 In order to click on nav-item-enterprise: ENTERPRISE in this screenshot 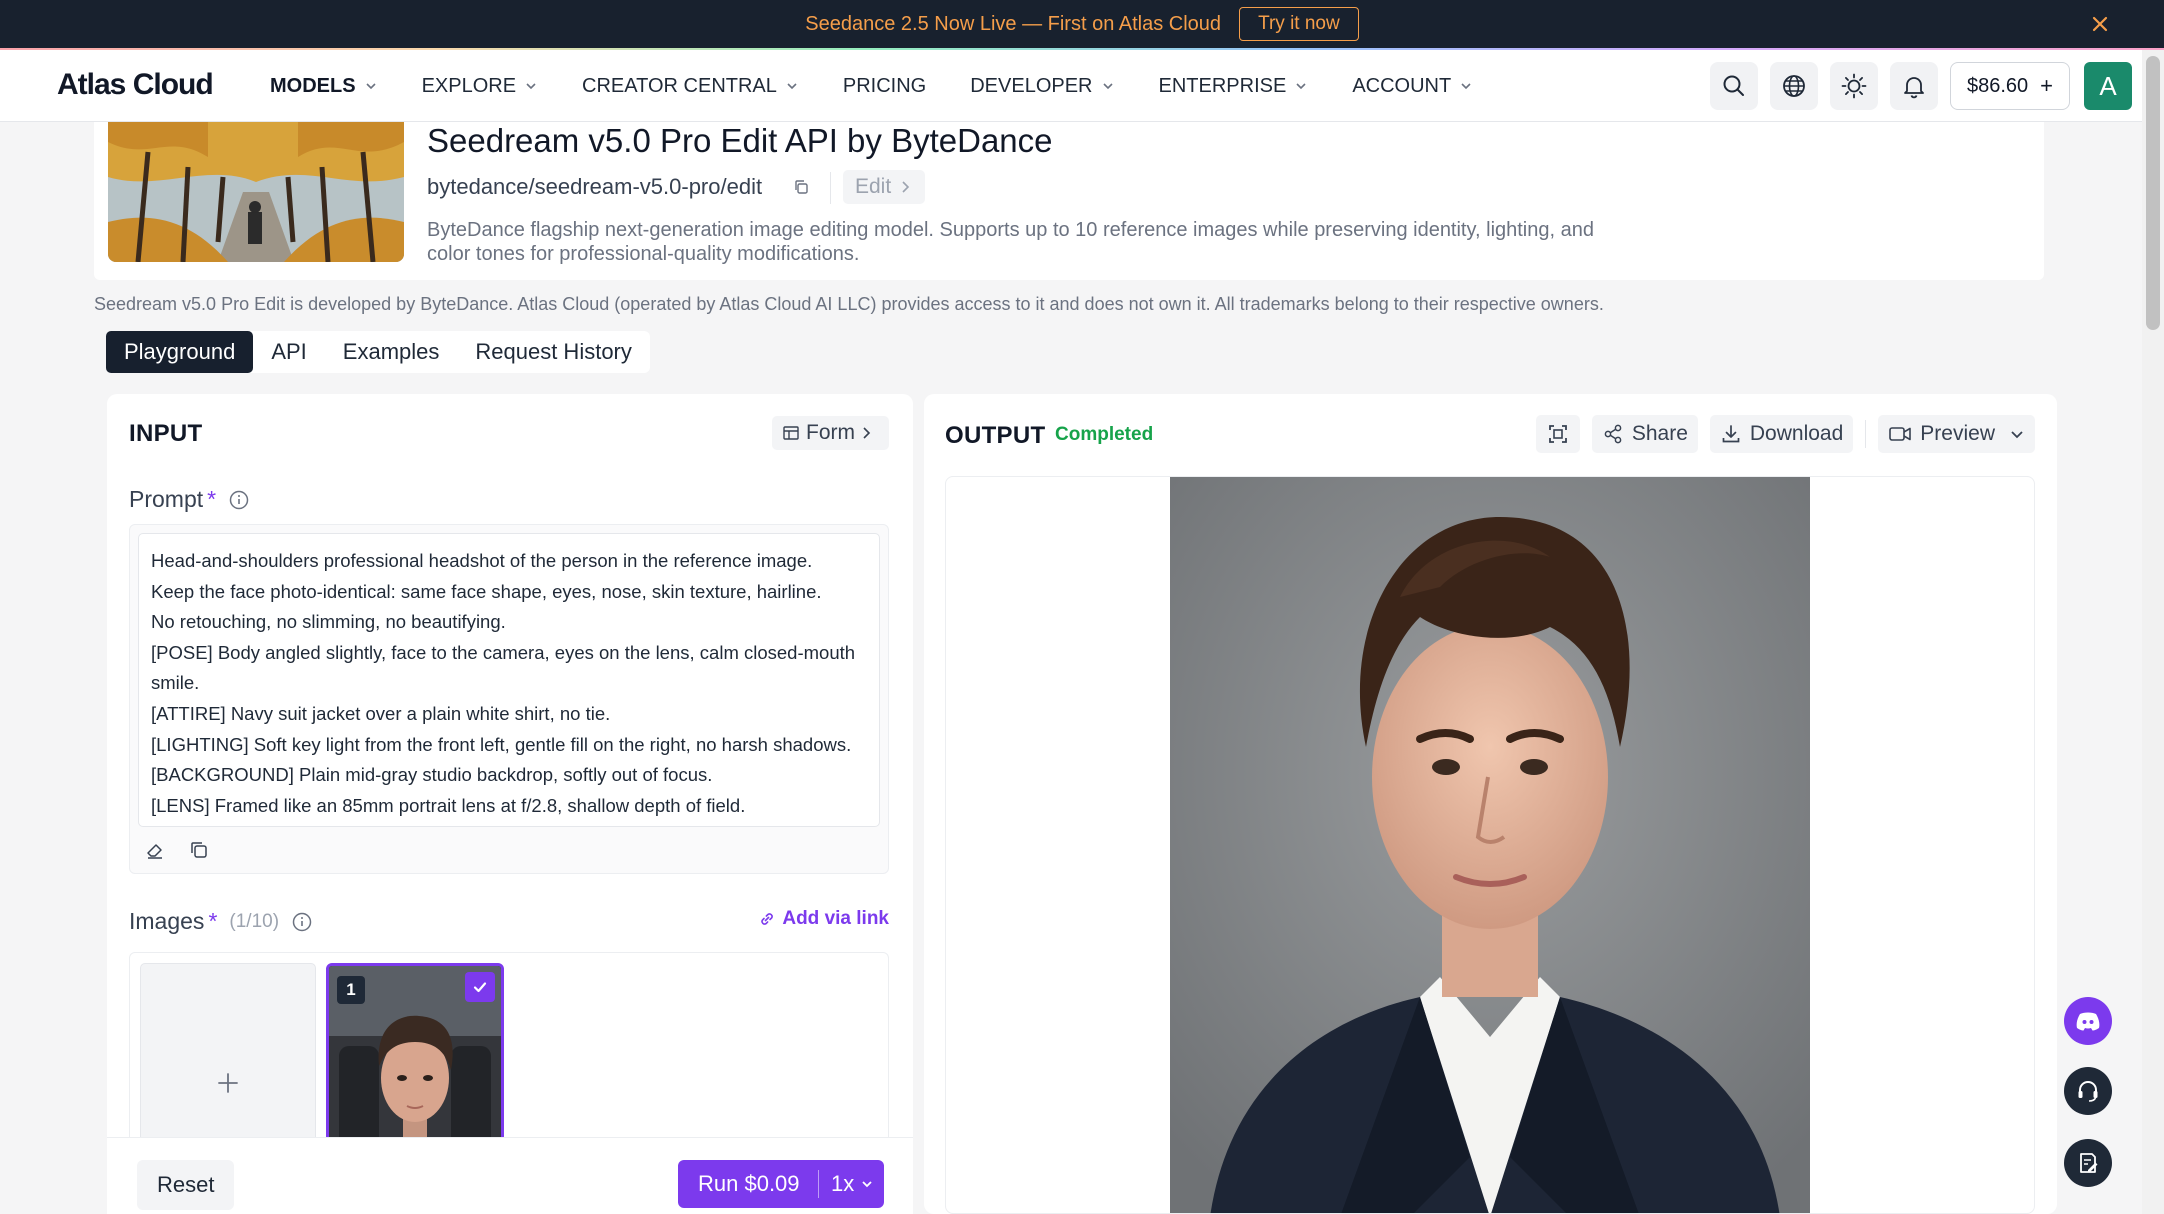, I will do `click(1234, 86)`.